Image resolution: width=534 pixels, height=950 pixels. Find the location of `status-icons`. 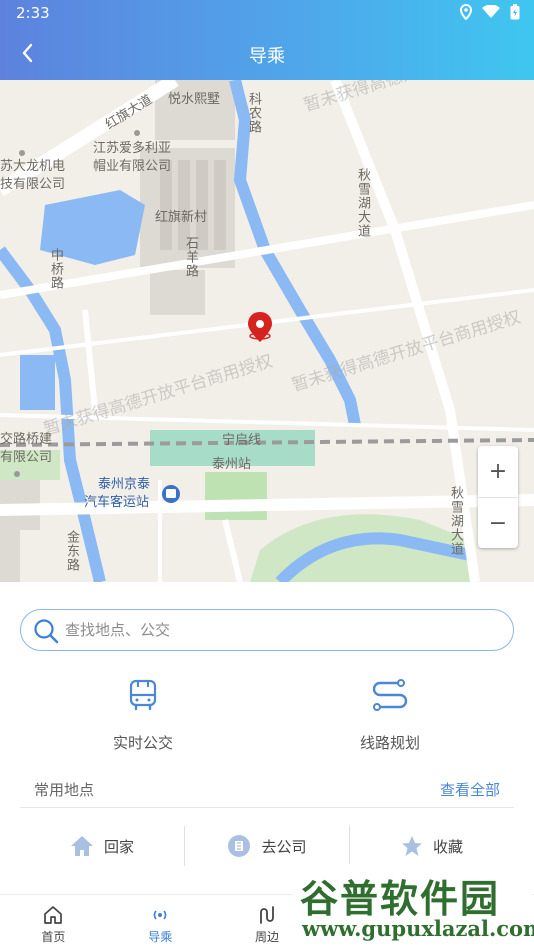

status-icons is located at coordinates (490, 12).